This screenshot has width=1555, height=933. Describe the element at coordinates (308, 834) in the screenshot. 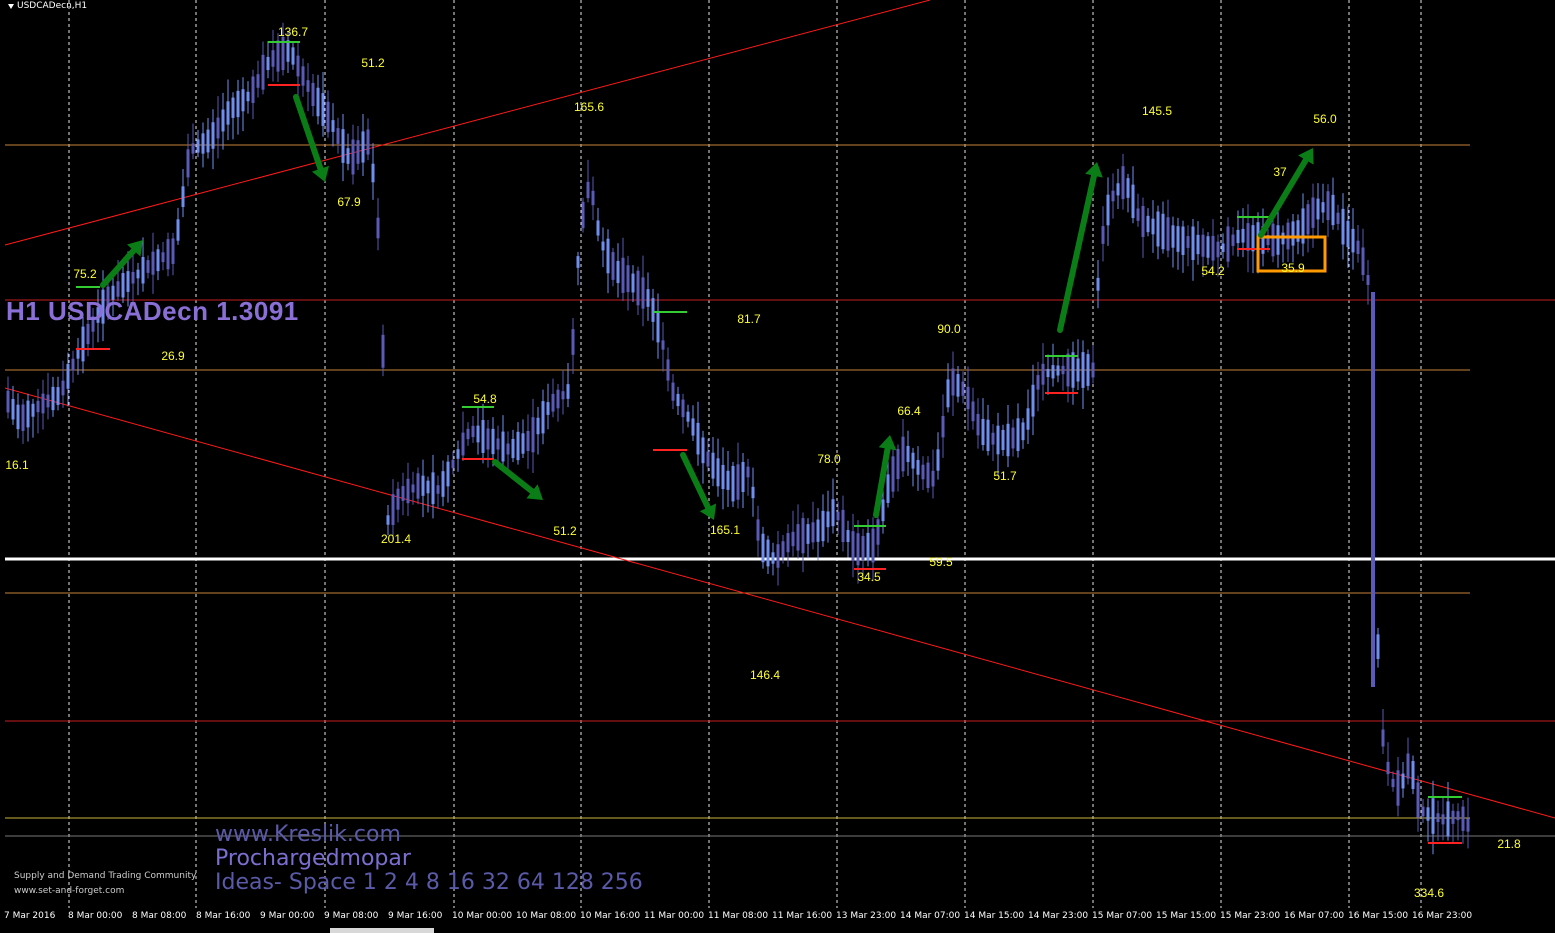

I see `watermark-website: www.Kreslik.com` at that location.